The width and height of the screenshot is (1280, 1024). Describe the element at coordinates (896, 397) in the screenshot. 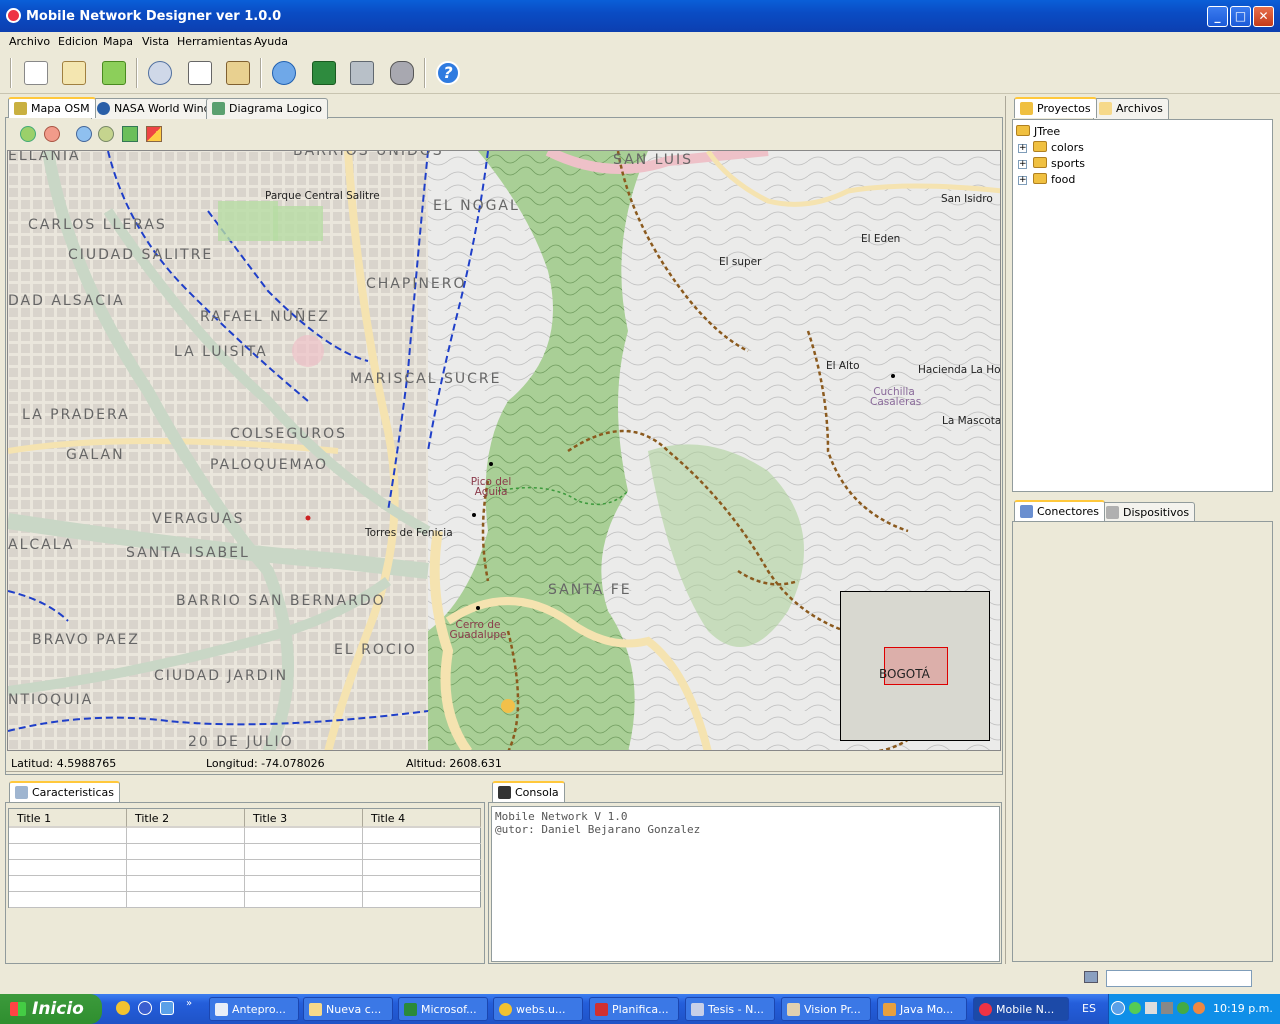

I see `map-poi-label: Cuchilla Casaleras` at that location.